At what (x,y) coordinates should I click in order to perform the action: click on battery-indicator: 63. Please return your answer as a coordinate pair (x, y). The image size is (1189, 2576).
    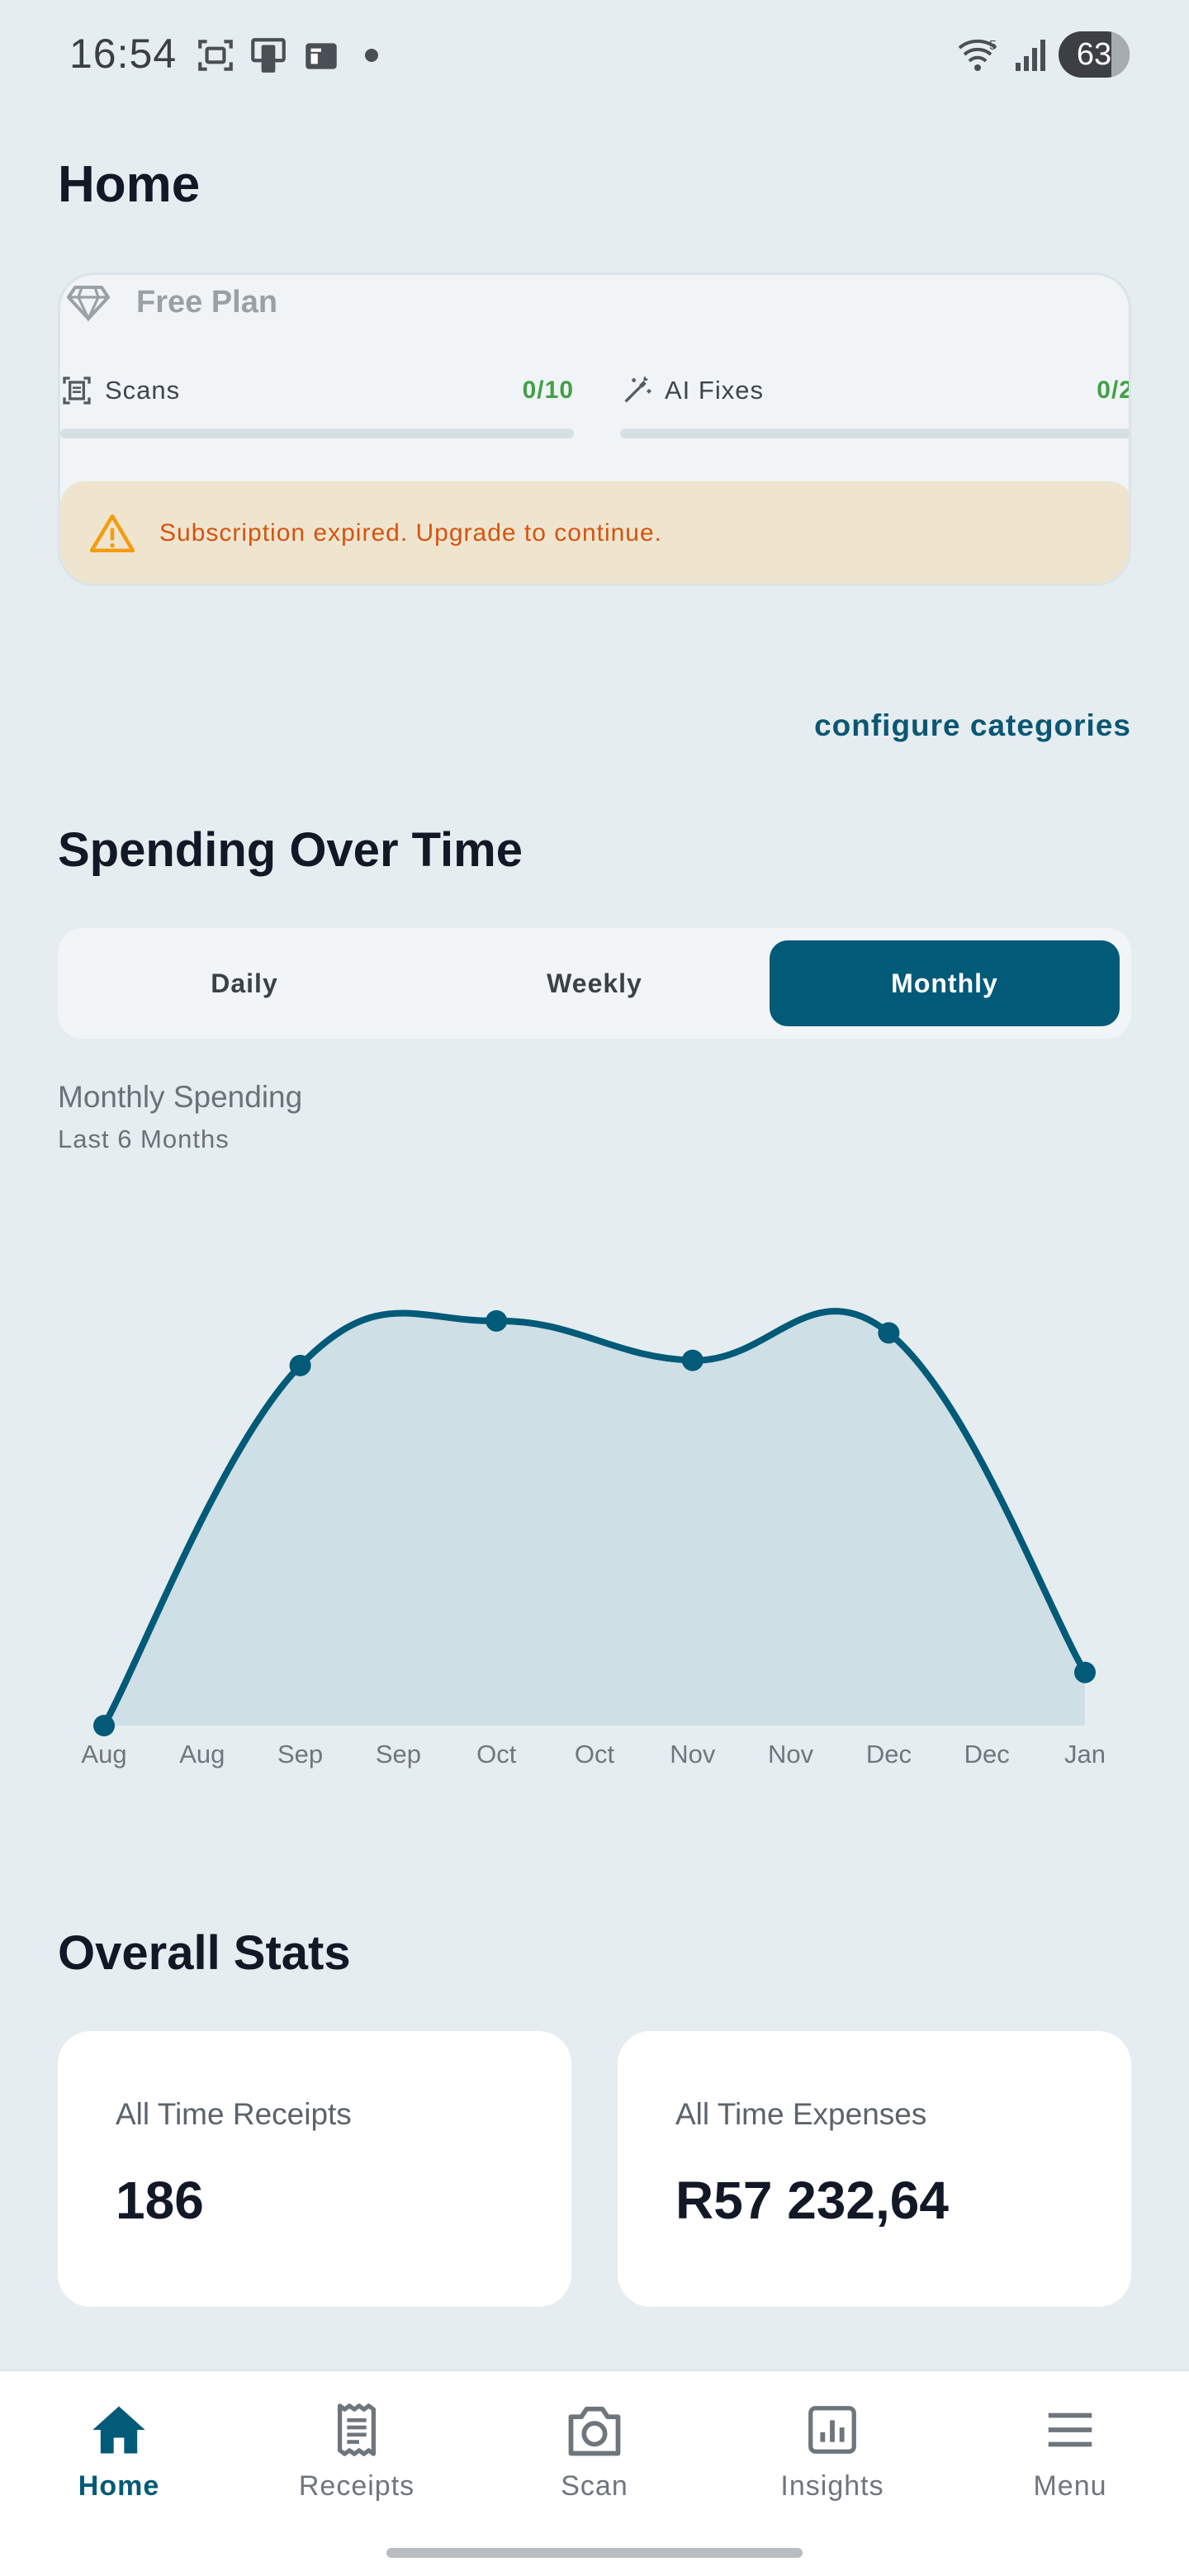
    Looking at the image, I should click on (1094, 54).